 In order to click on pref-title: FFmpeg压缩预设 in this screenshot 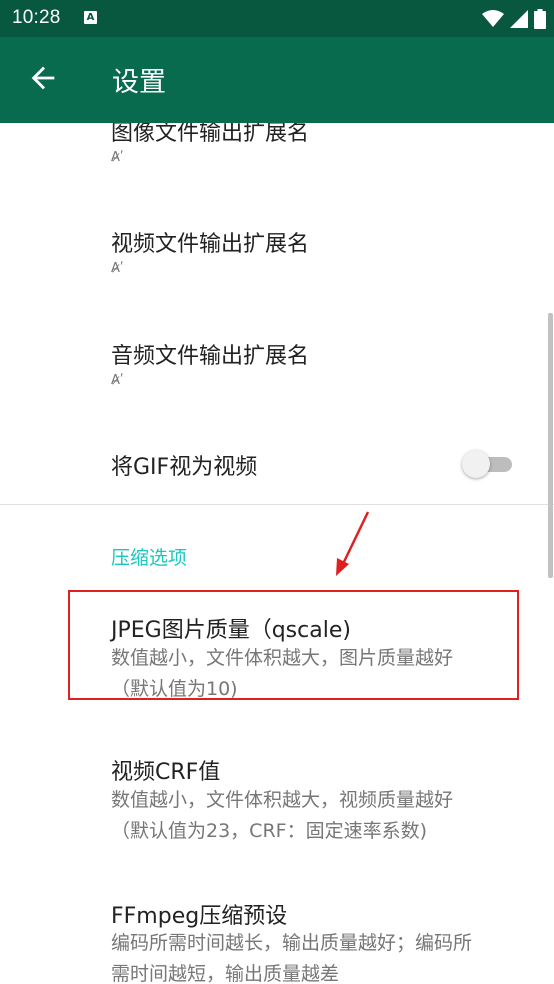, I will do `click(199, 916)`.